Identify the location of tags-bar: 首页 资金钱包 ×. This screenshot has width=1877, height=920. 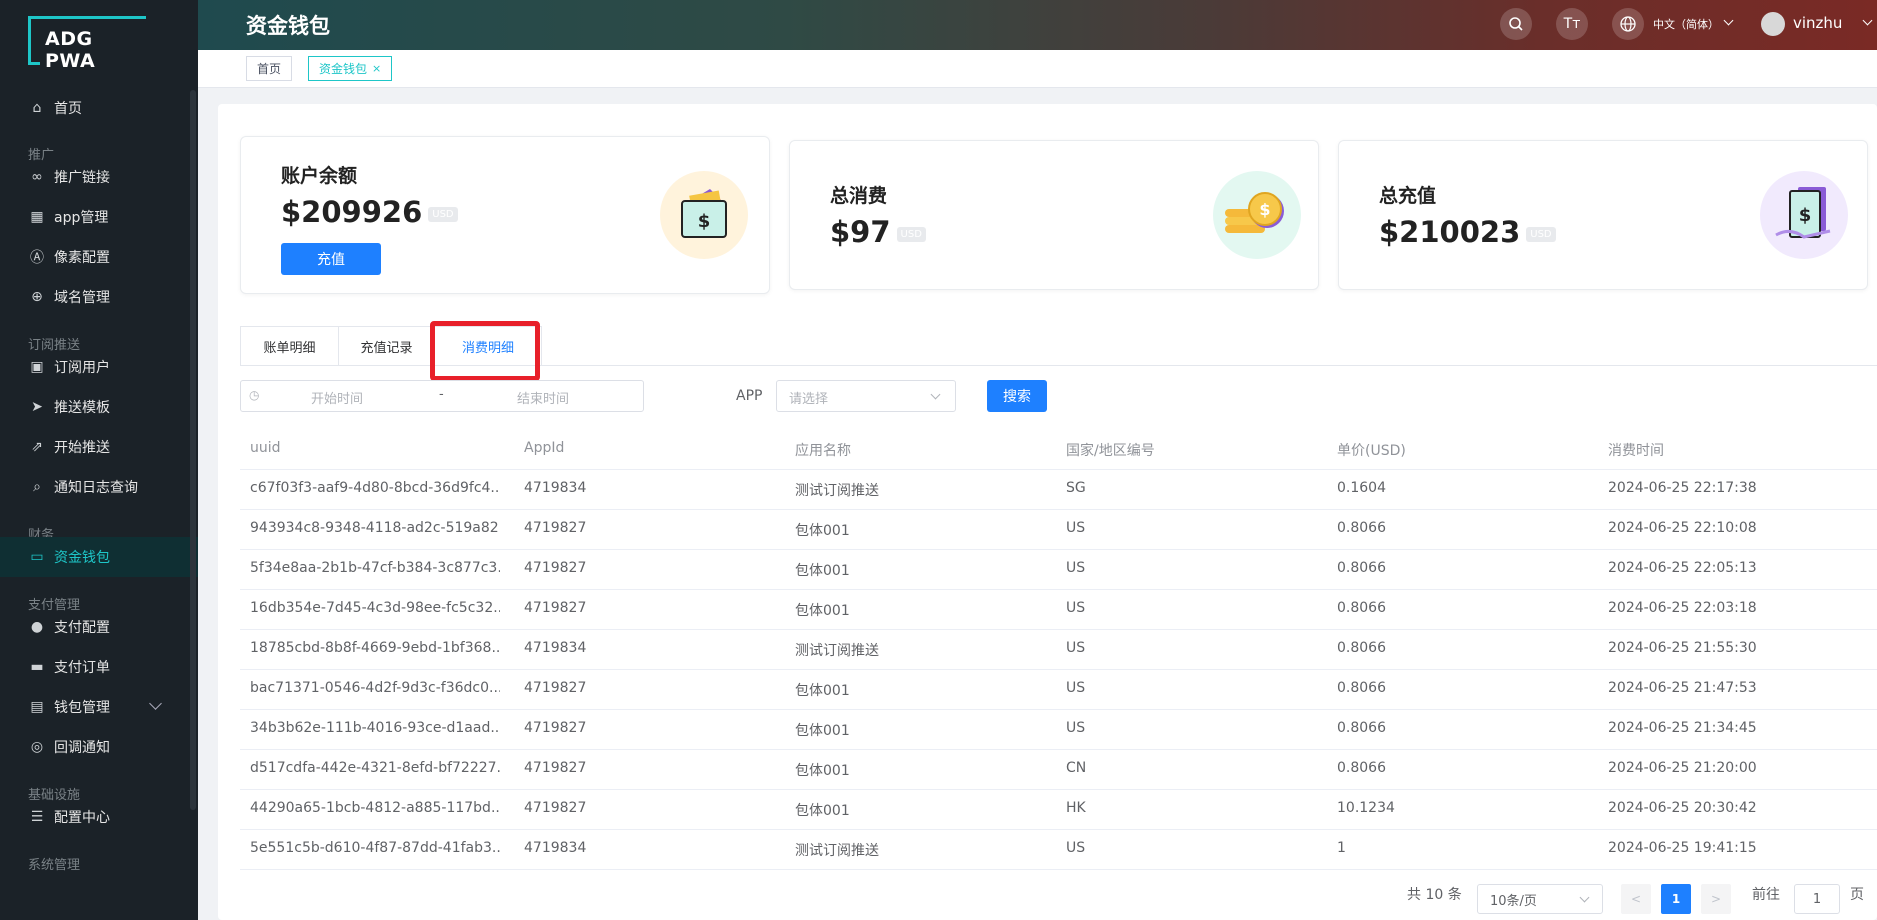
(1037, 69).